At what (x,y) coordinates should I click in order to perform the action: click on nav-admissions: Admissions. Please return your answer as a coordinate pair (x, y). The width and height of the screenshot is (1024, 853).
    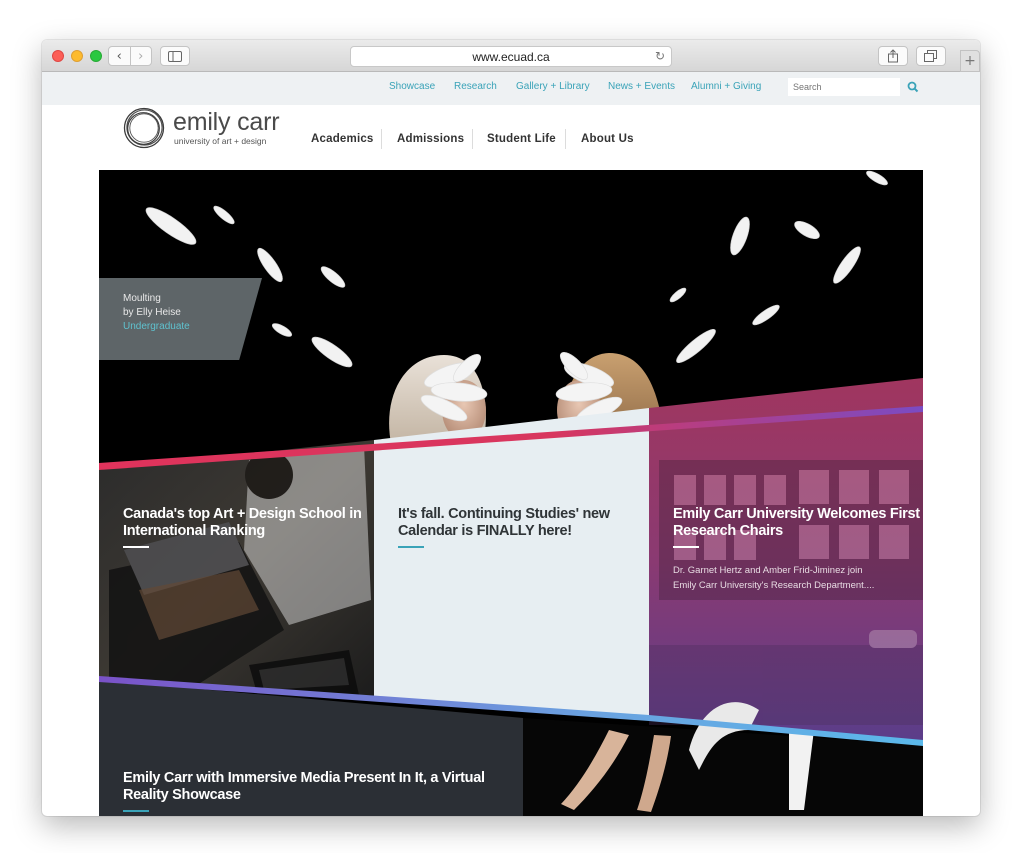
    Looking at the image, I should click on (430, 139).